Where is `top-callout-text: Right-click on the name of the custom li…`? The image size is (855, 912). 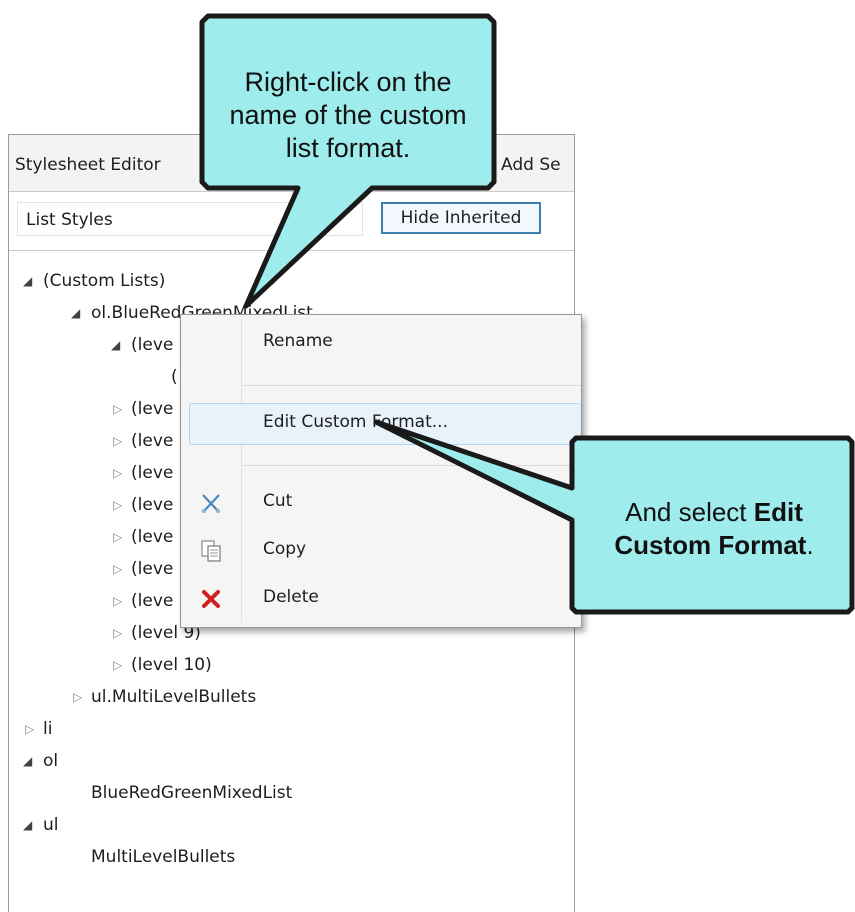 top-callout-text: Right-click on the name of the custom li… is located at coordinates (348, 115).